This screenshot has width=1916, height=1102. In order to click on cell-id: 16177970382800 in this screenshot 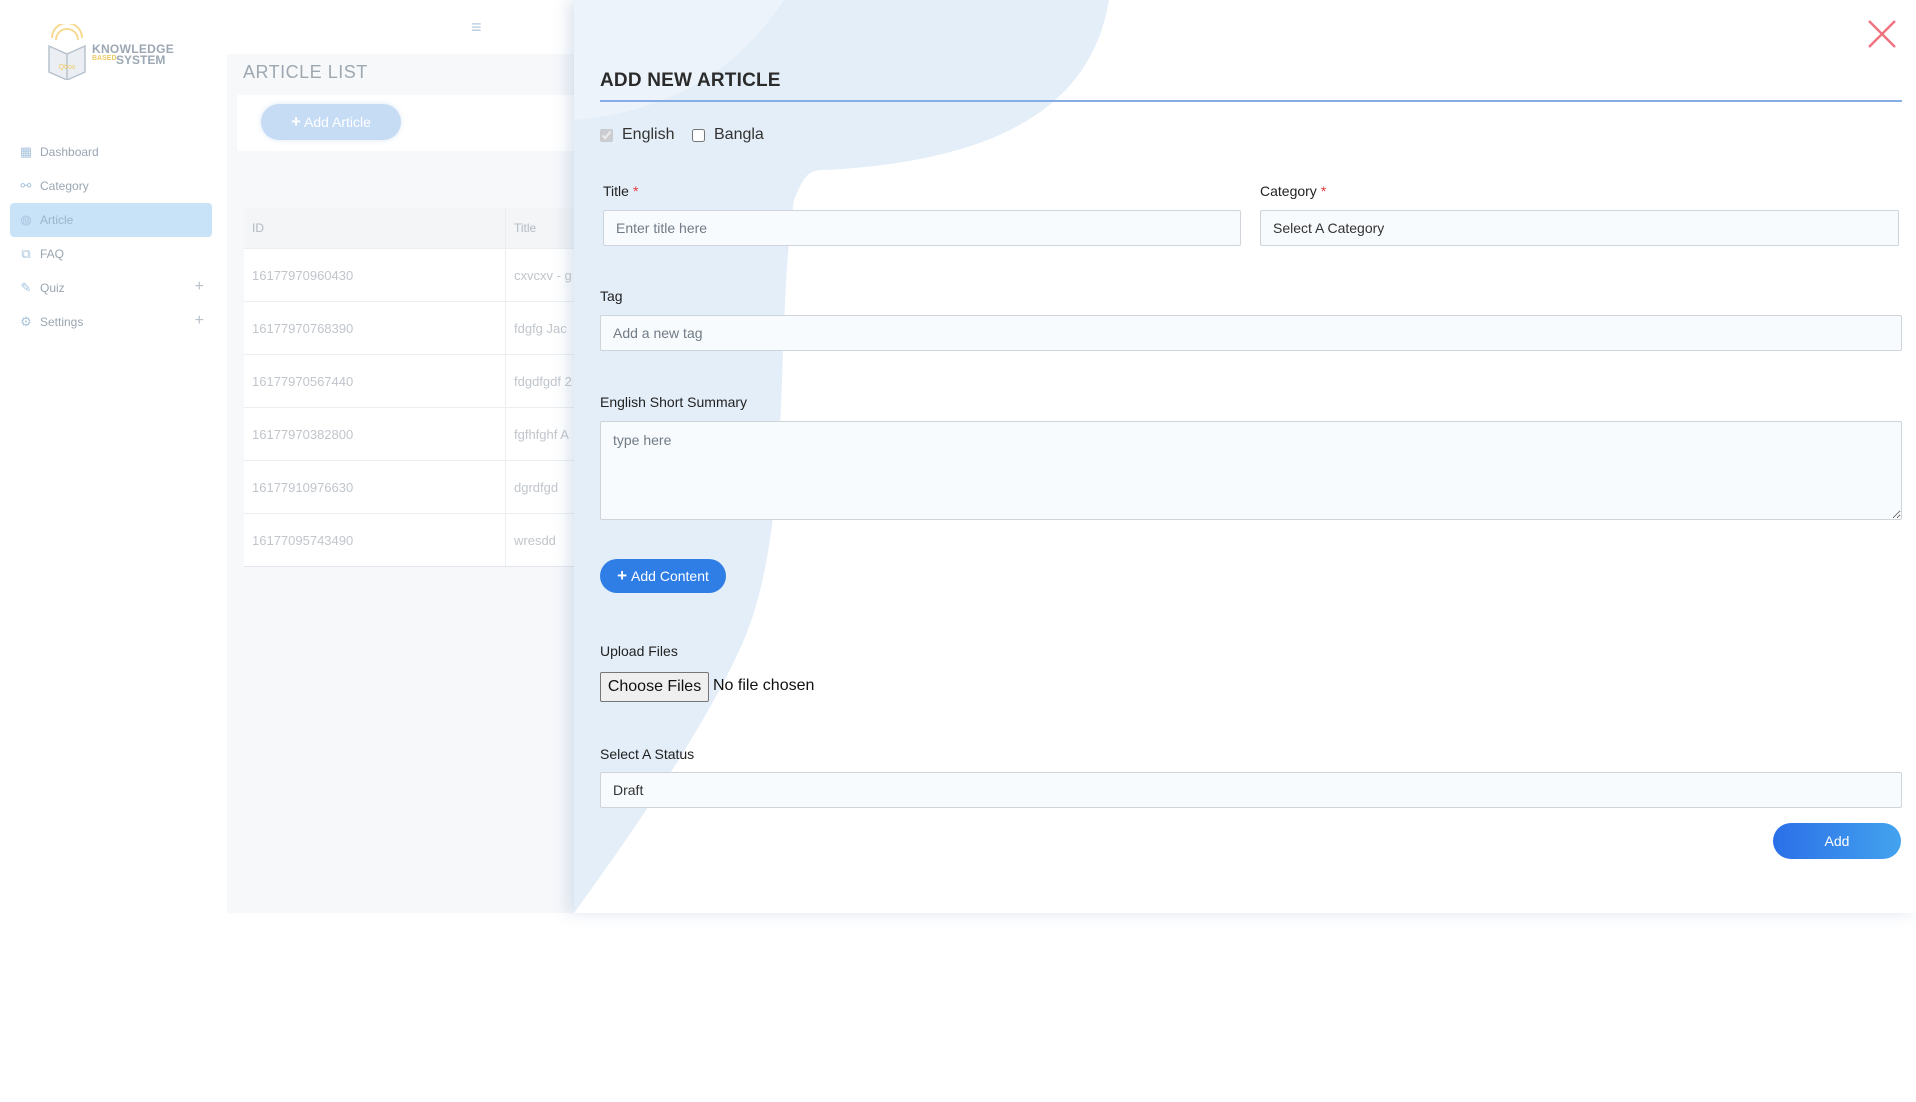, I will do `click(375, 434)`.